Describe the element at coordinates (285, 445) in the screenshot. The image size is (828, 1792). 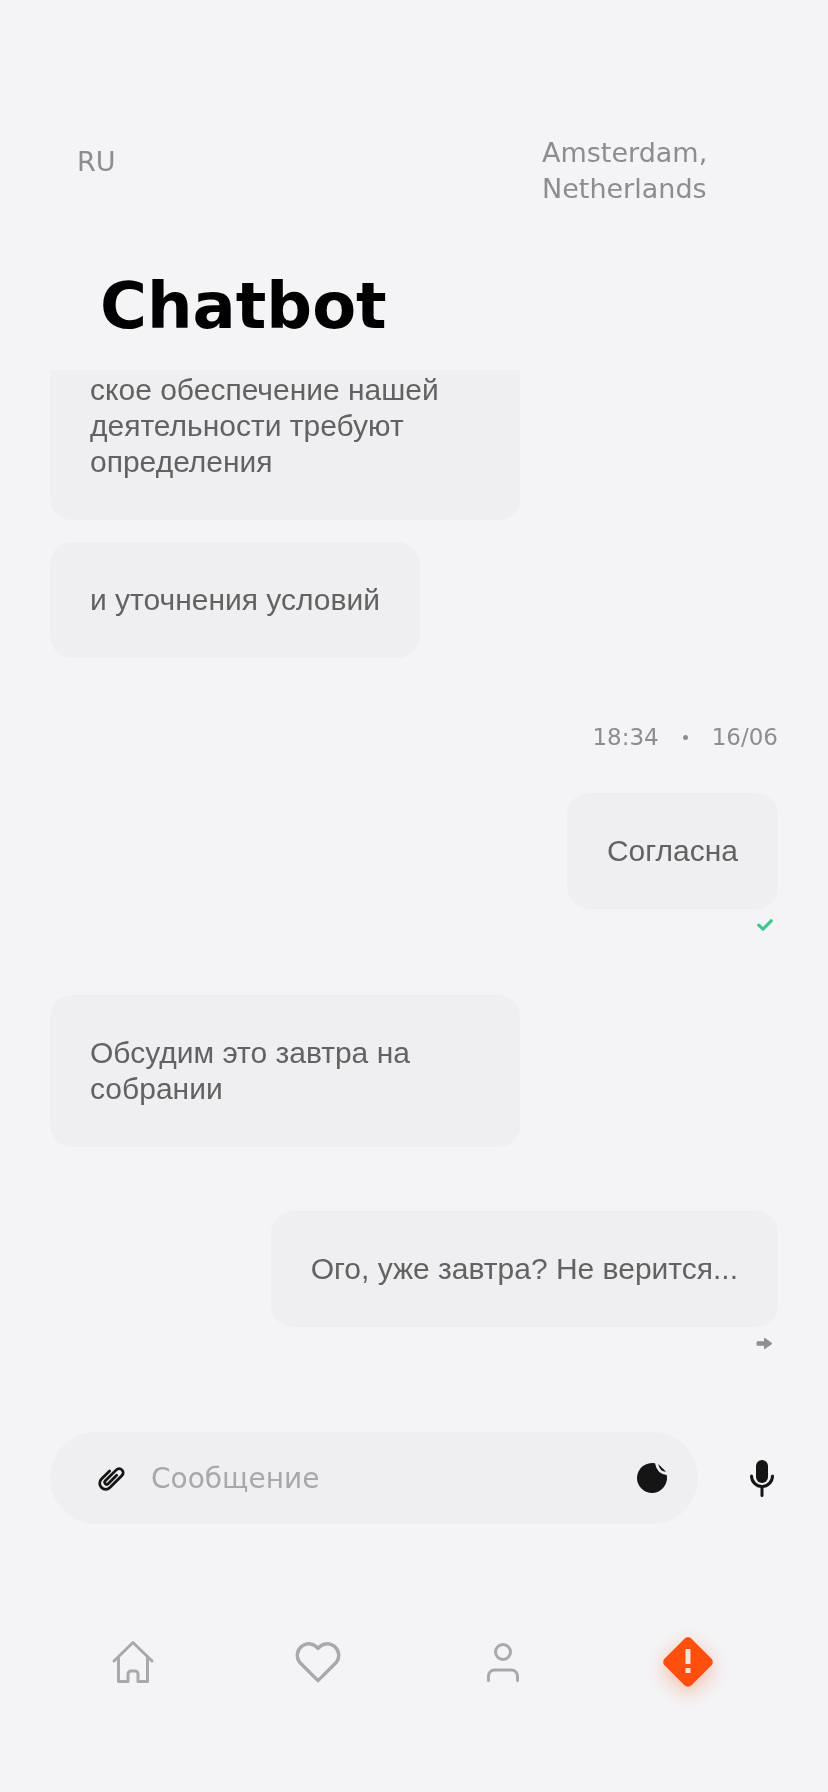
I see `message-bubble: ское обеспечение нашей деятельности требуют определения` at that location.